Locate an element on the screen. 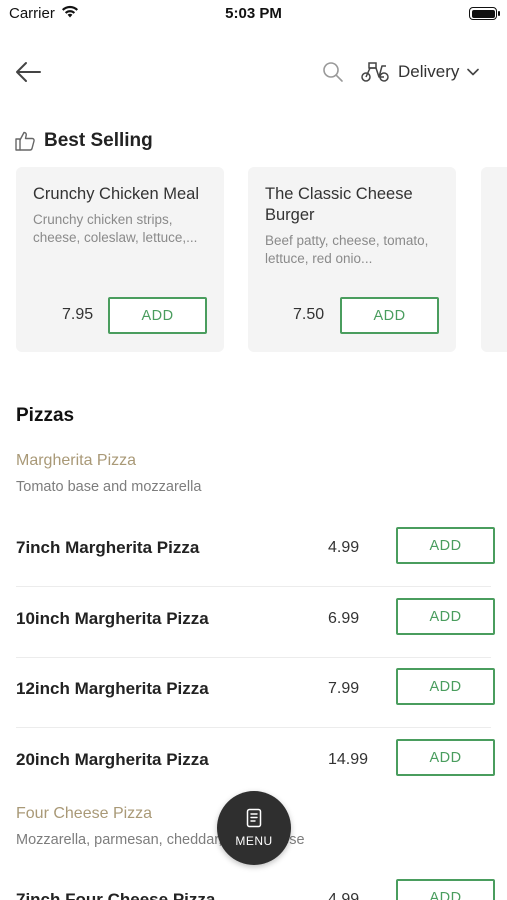 The image size is (507, 900). arrow-left-icon is located at coordinates (28, 72).